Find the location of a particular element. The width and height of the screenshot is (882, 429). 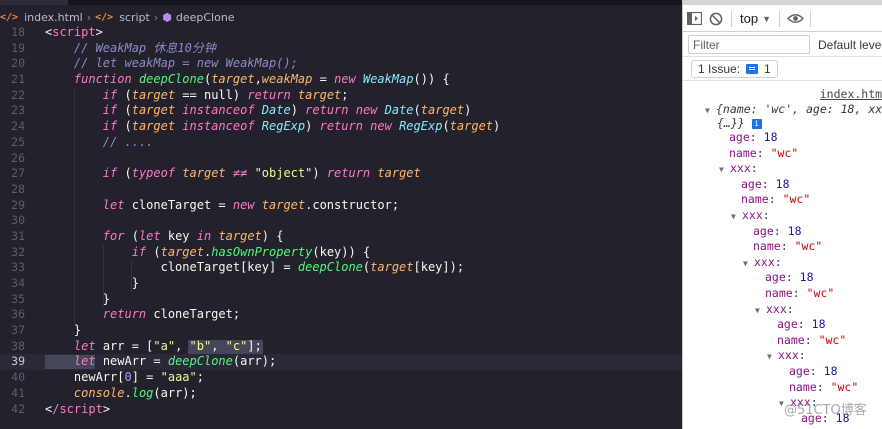

editor-tab is located at coordinates (34, 2).